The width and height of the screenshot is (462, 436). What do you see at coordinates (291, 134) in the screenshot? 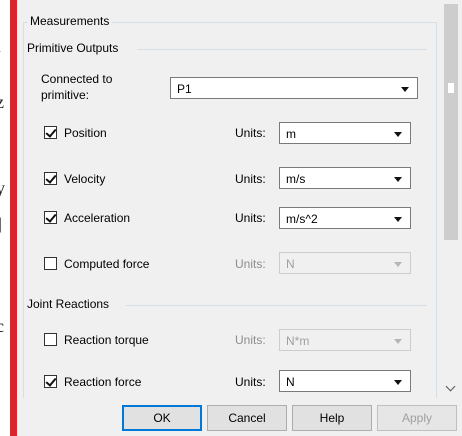
I see `position-units-value: m` at bounding box center [291, 134].